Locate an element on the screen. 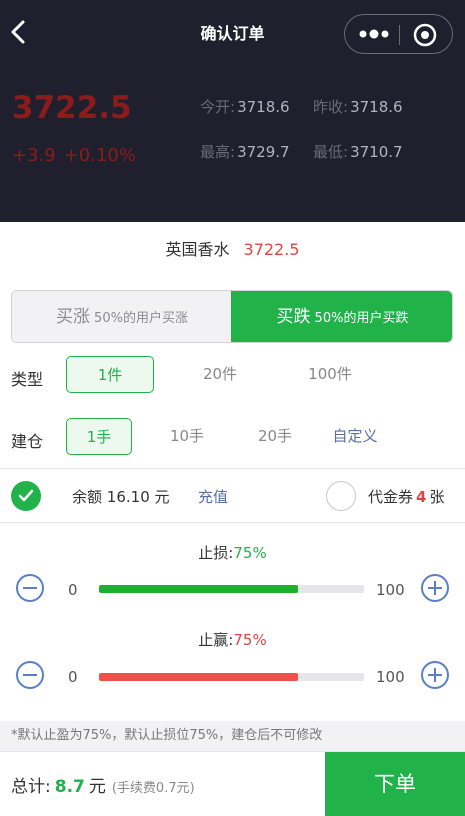  position-option-custom: 自定义 is located at coordinates (355, 436).